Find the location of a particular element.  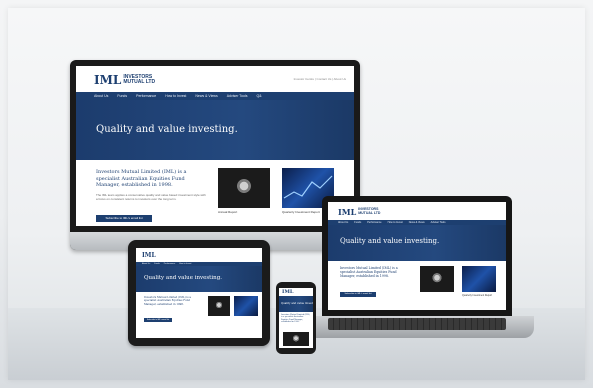

hero-banner: Quality and value investing. is located at coordinates (215, 130).